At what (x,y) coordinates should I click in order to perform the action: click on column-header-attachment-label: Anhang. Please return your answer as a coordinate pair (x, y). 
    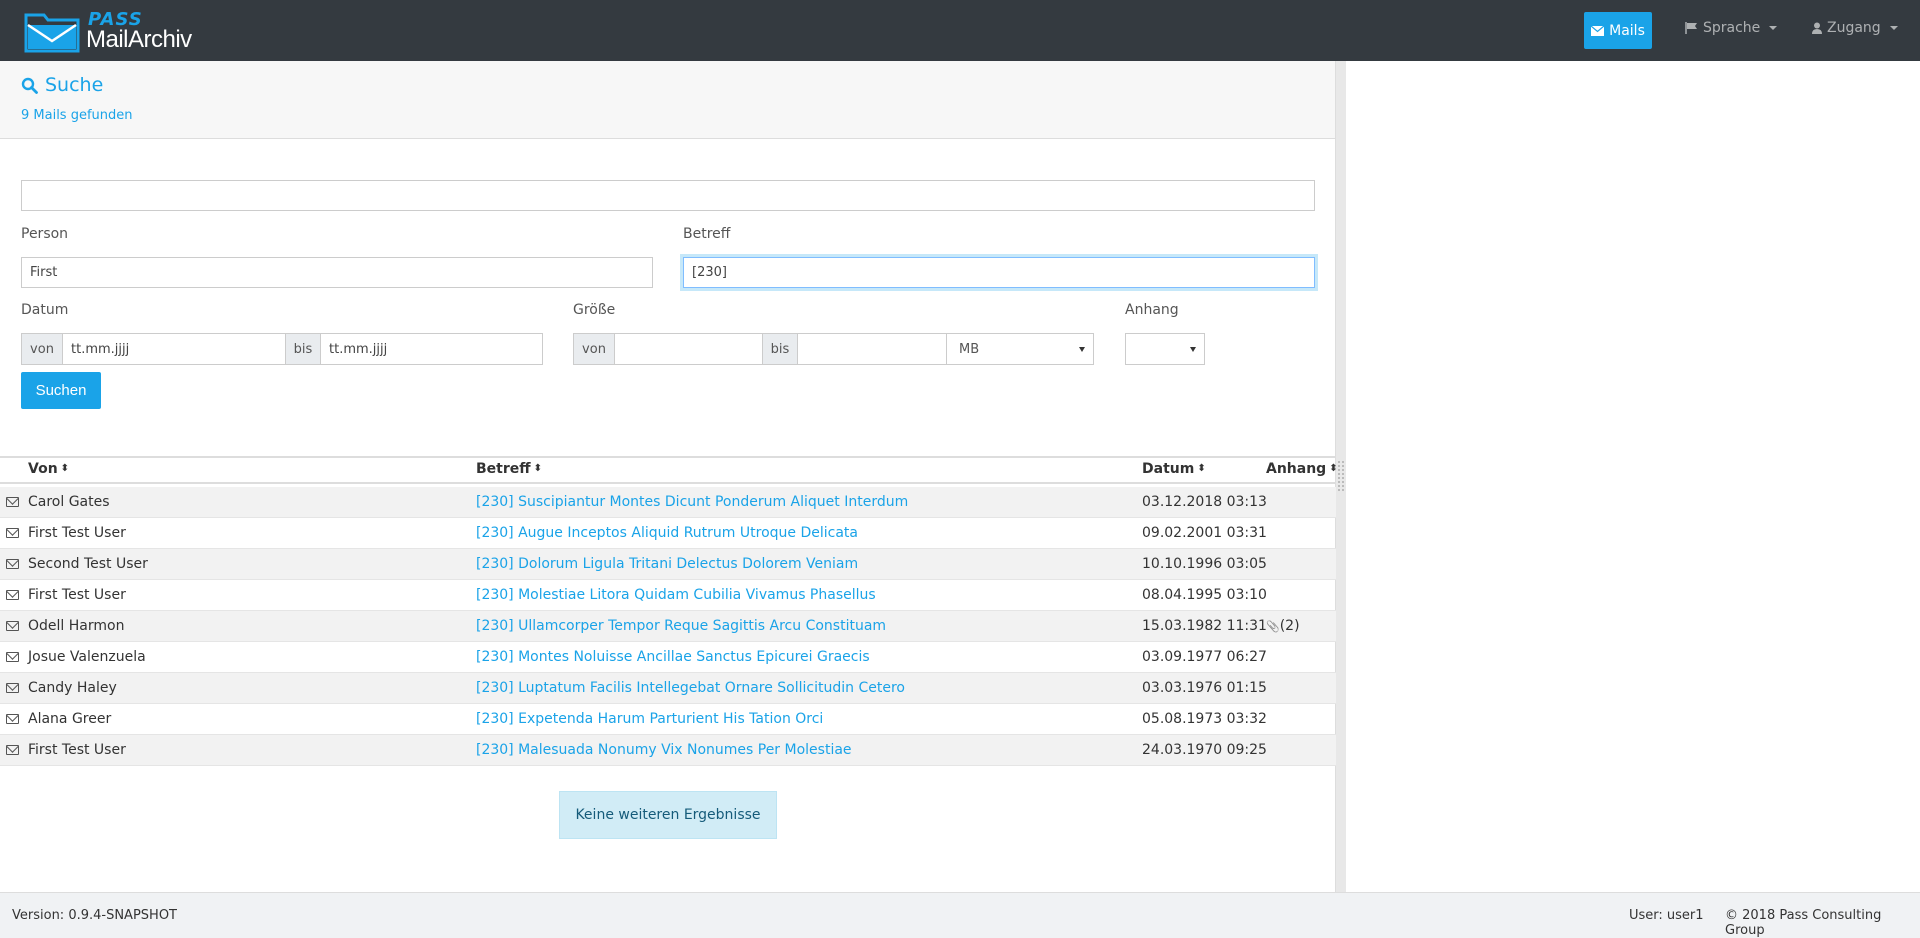
    Looking at the image, I should click on (1296, 469).